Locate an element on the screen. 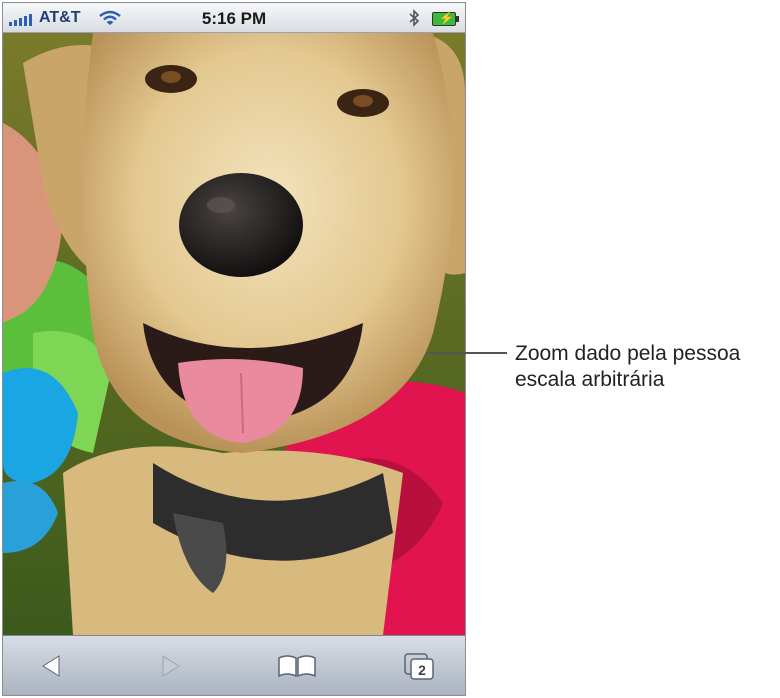 The image size is (780, 698). callout-annotation: Zoom dado pela pessoa escala arbitrária is located at coordinates (627, 367).